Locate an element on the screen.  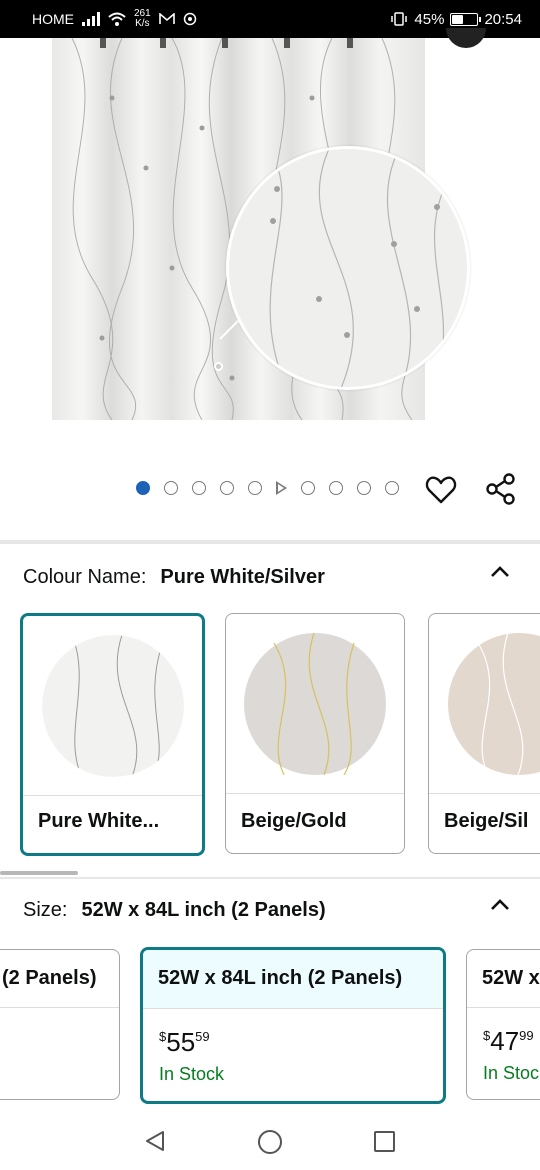
home-icon is located at coordinates (270, 1142).